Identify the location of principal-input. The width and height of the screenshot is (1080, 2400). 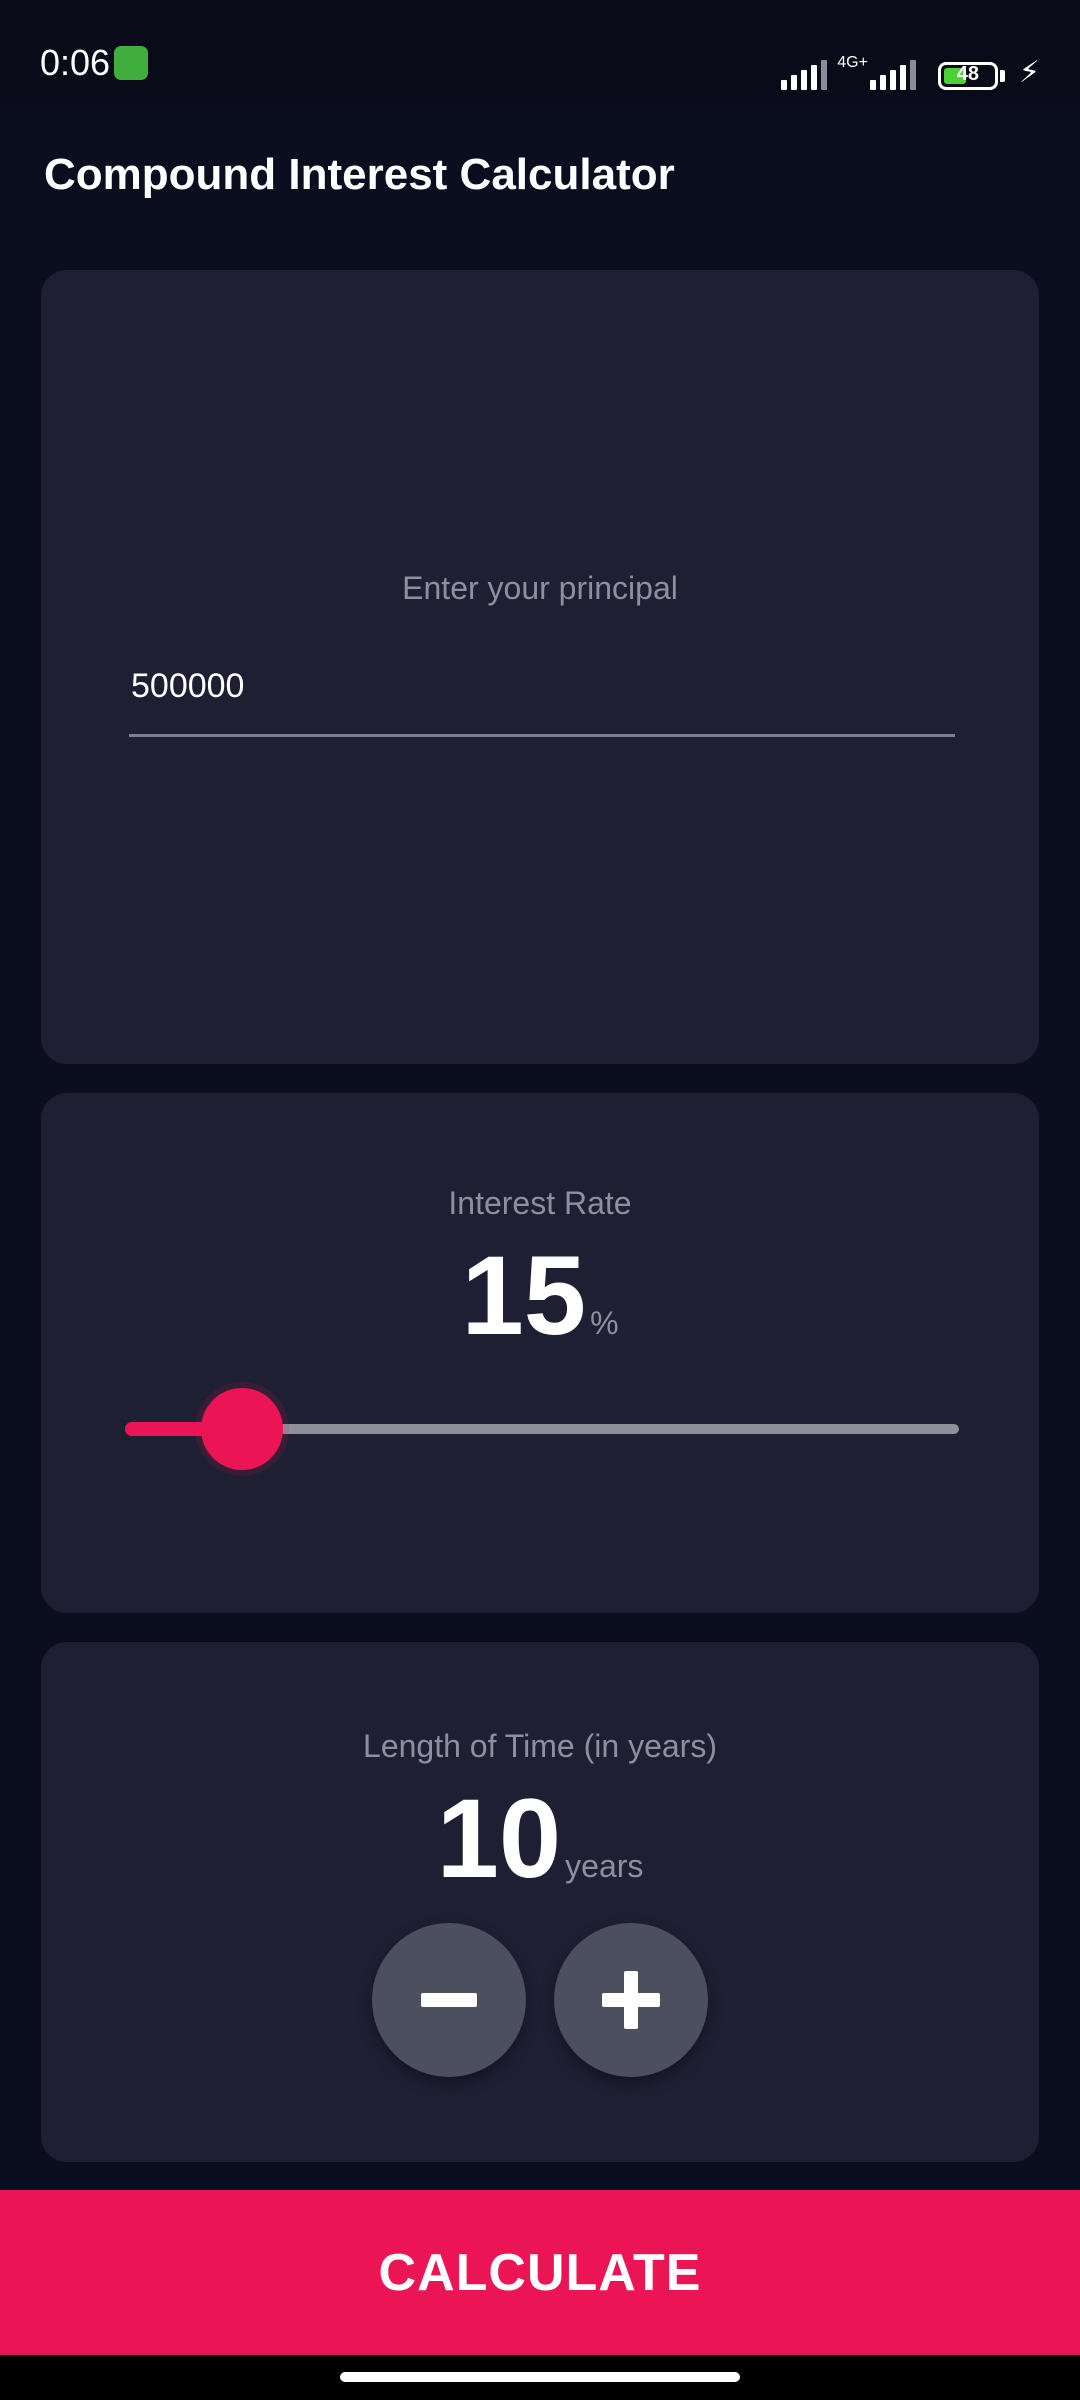
(542, 696).